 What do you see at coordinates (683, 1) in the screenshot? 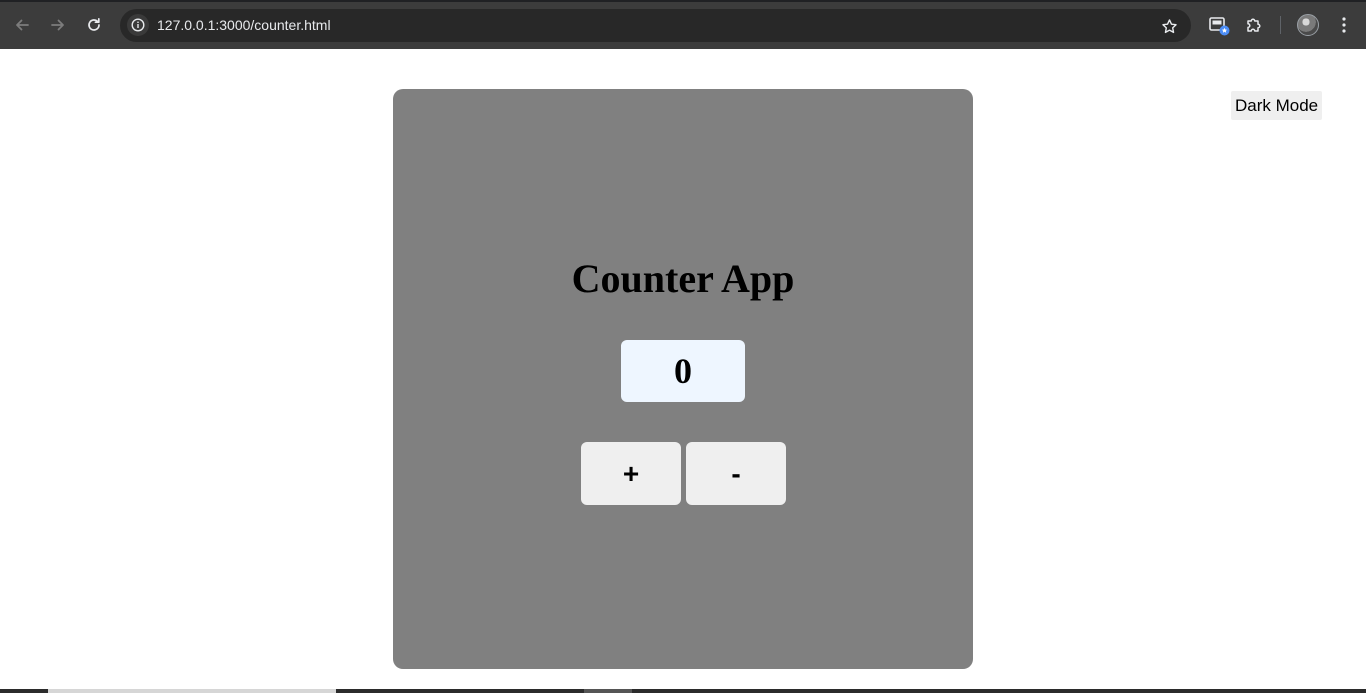
I see `tab-strip-edge` at bounding box center [683, 1].